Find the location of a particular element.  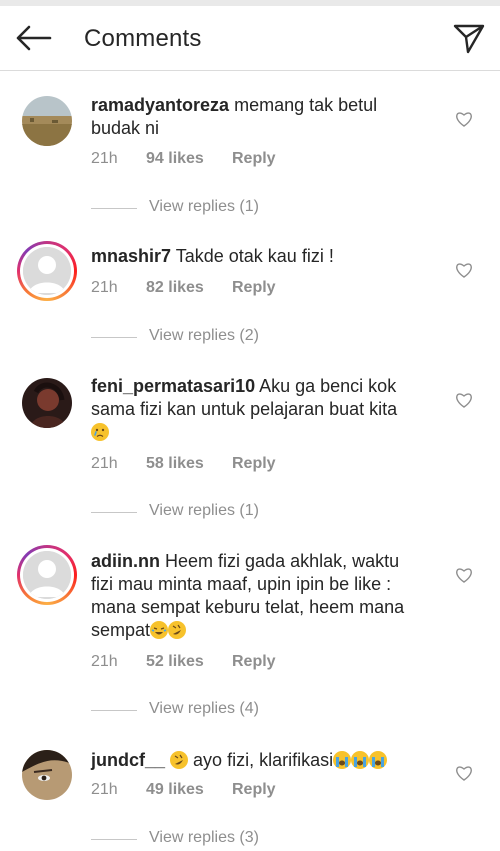

comment-username: mnashir7 is located at coordinates (131, 256).